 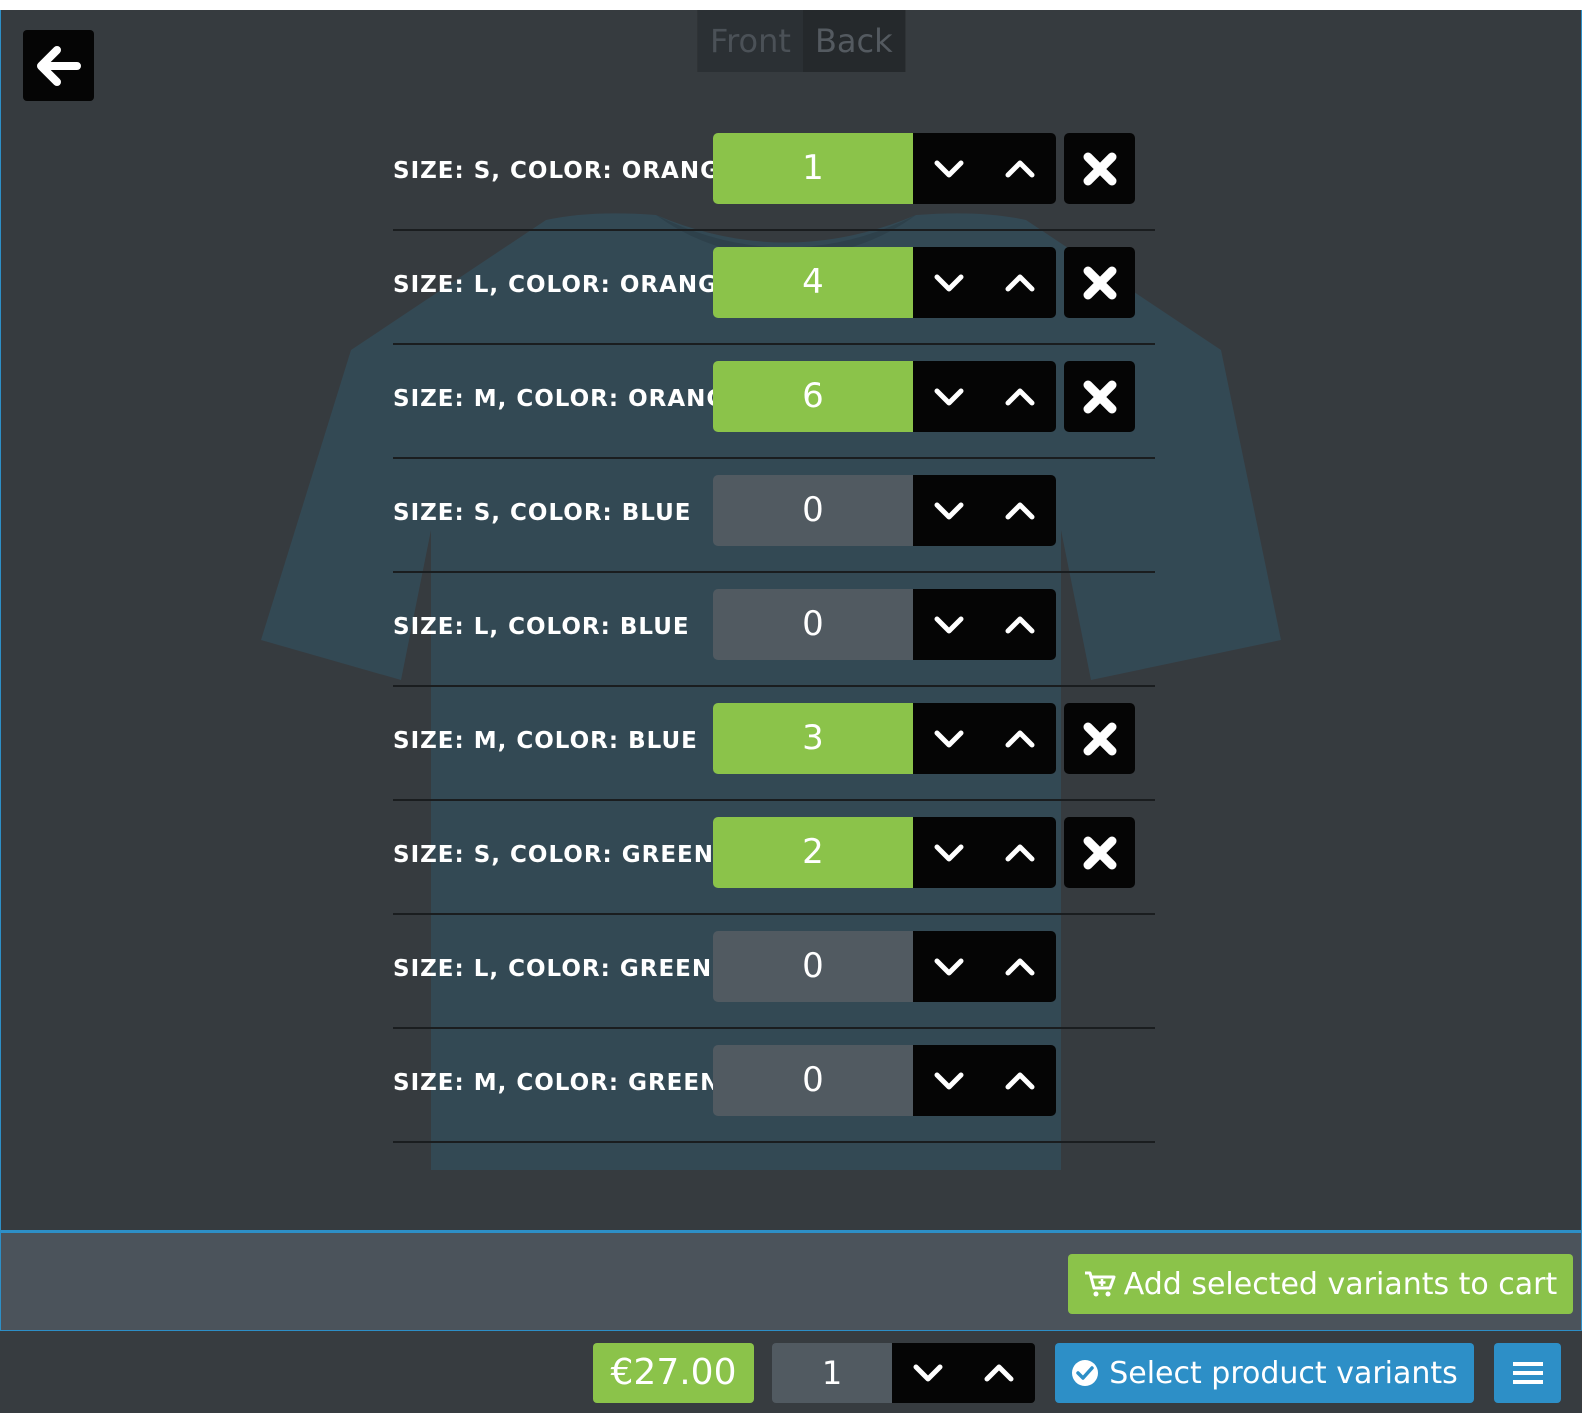 What do you see at coordinates (813, 738) in the screenshot?
I see `variant-quantity-input: 3` at bounding box center [813, 738].